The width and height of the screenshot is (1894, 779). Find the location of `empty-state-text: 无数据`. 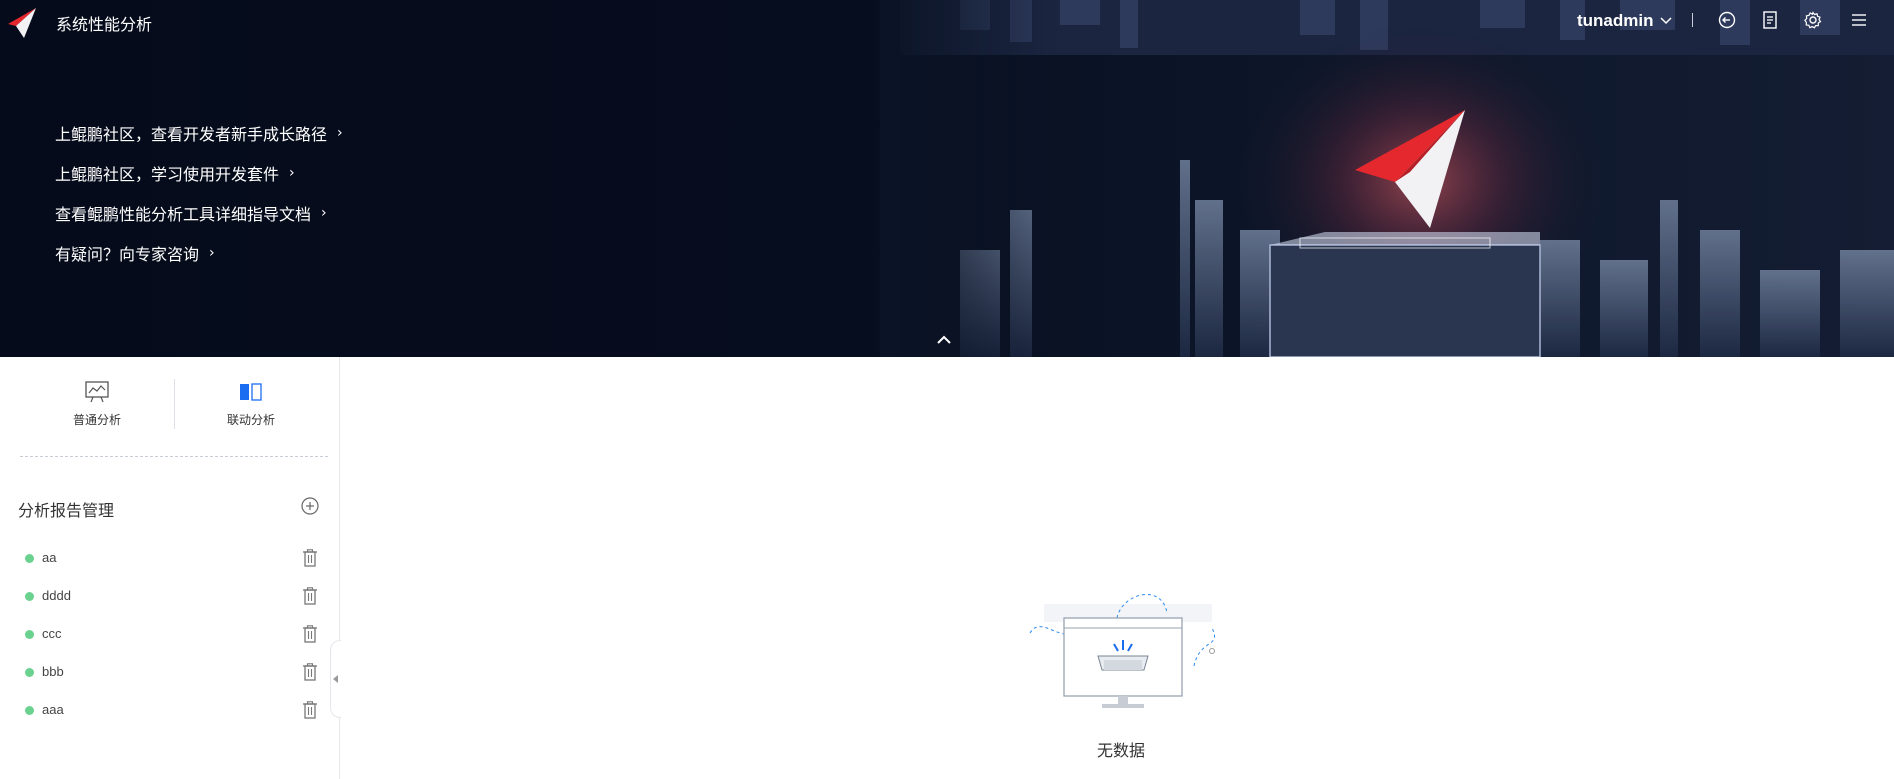

empty-state-text: 无数据 is located at coordinates (1121, 750).